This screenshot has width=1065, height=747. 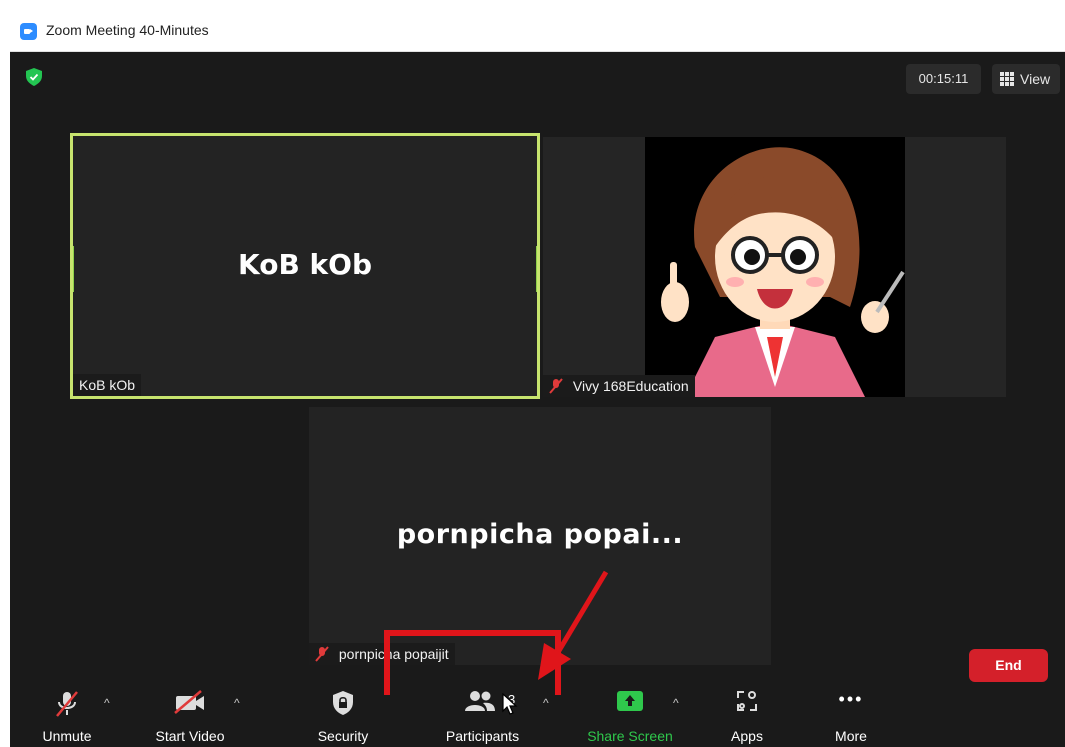 What do you see at coordinates (747, 736) in the screenshot?
I see `apps-label: Apps` at bounding box center [747, 736].